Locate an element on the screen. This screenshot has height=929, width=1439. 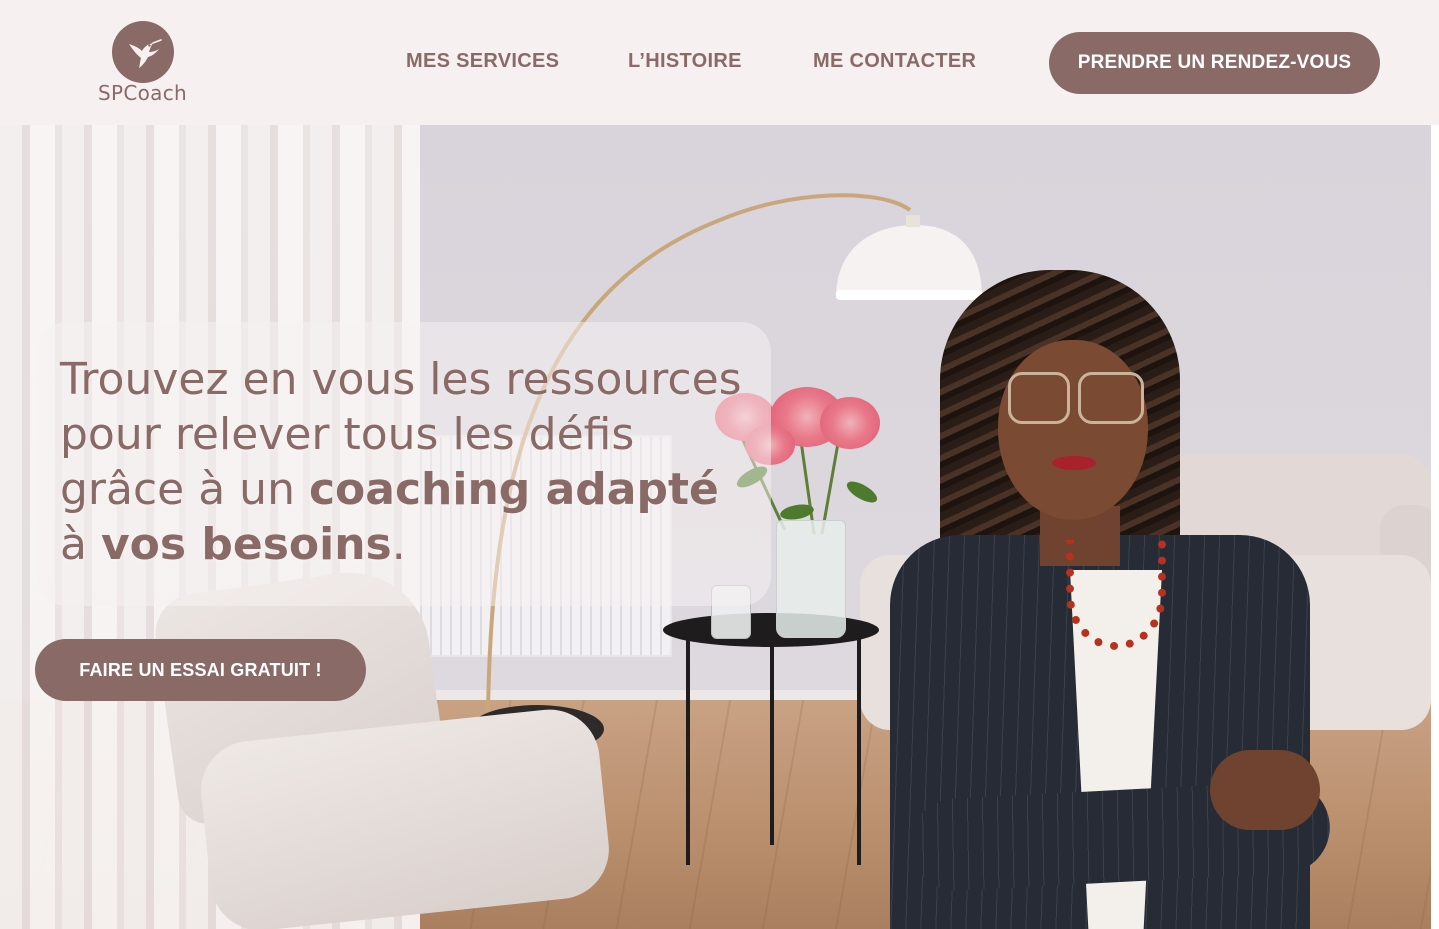
free-trial-button: FAIRE UN ESSAI GRATUIT ! is located at coordinates (200, 670).